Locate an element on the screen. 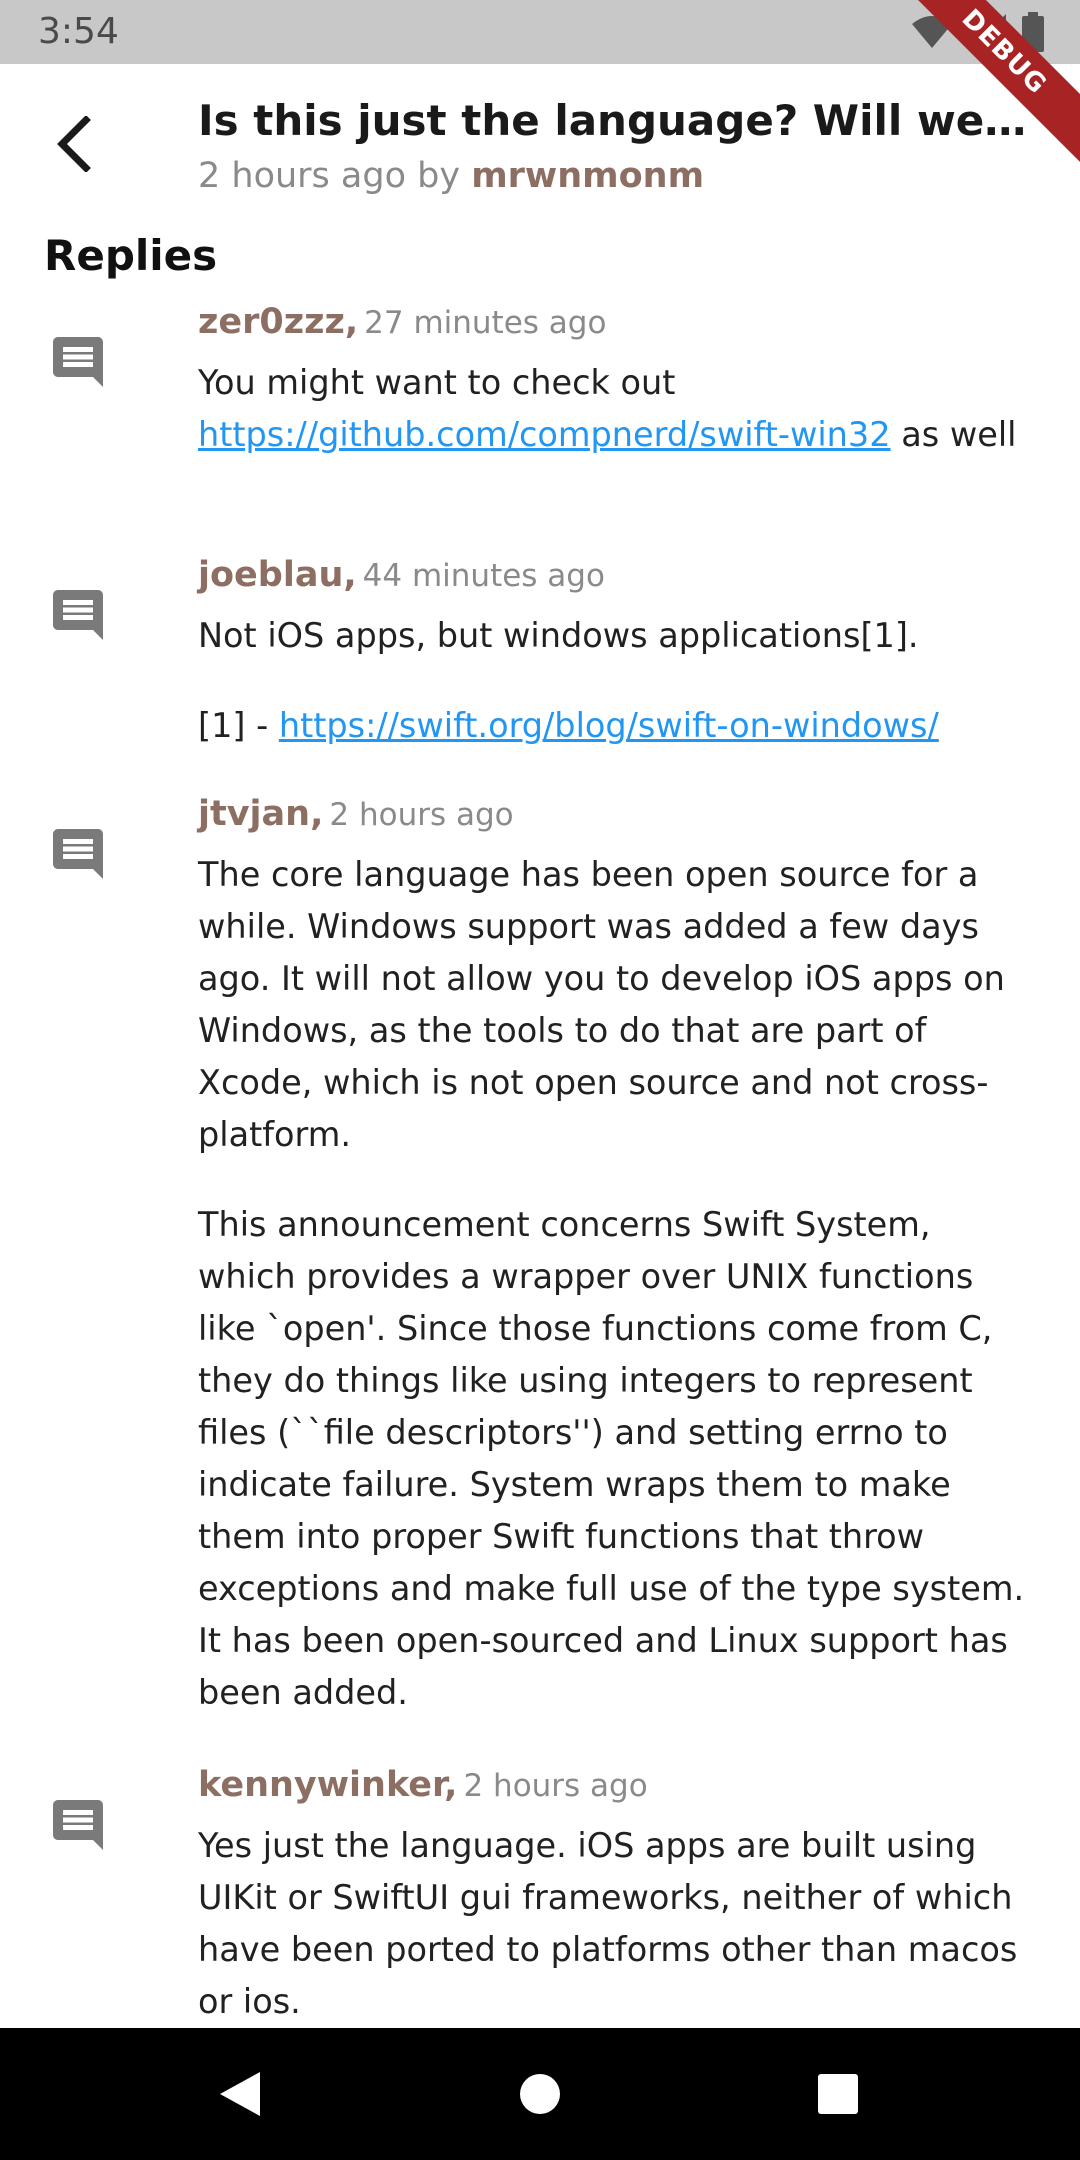 Image resolution: width=1080 pixels, height=2160 pixels. status-bar: 3:54 is located at coordinates (540, 32).